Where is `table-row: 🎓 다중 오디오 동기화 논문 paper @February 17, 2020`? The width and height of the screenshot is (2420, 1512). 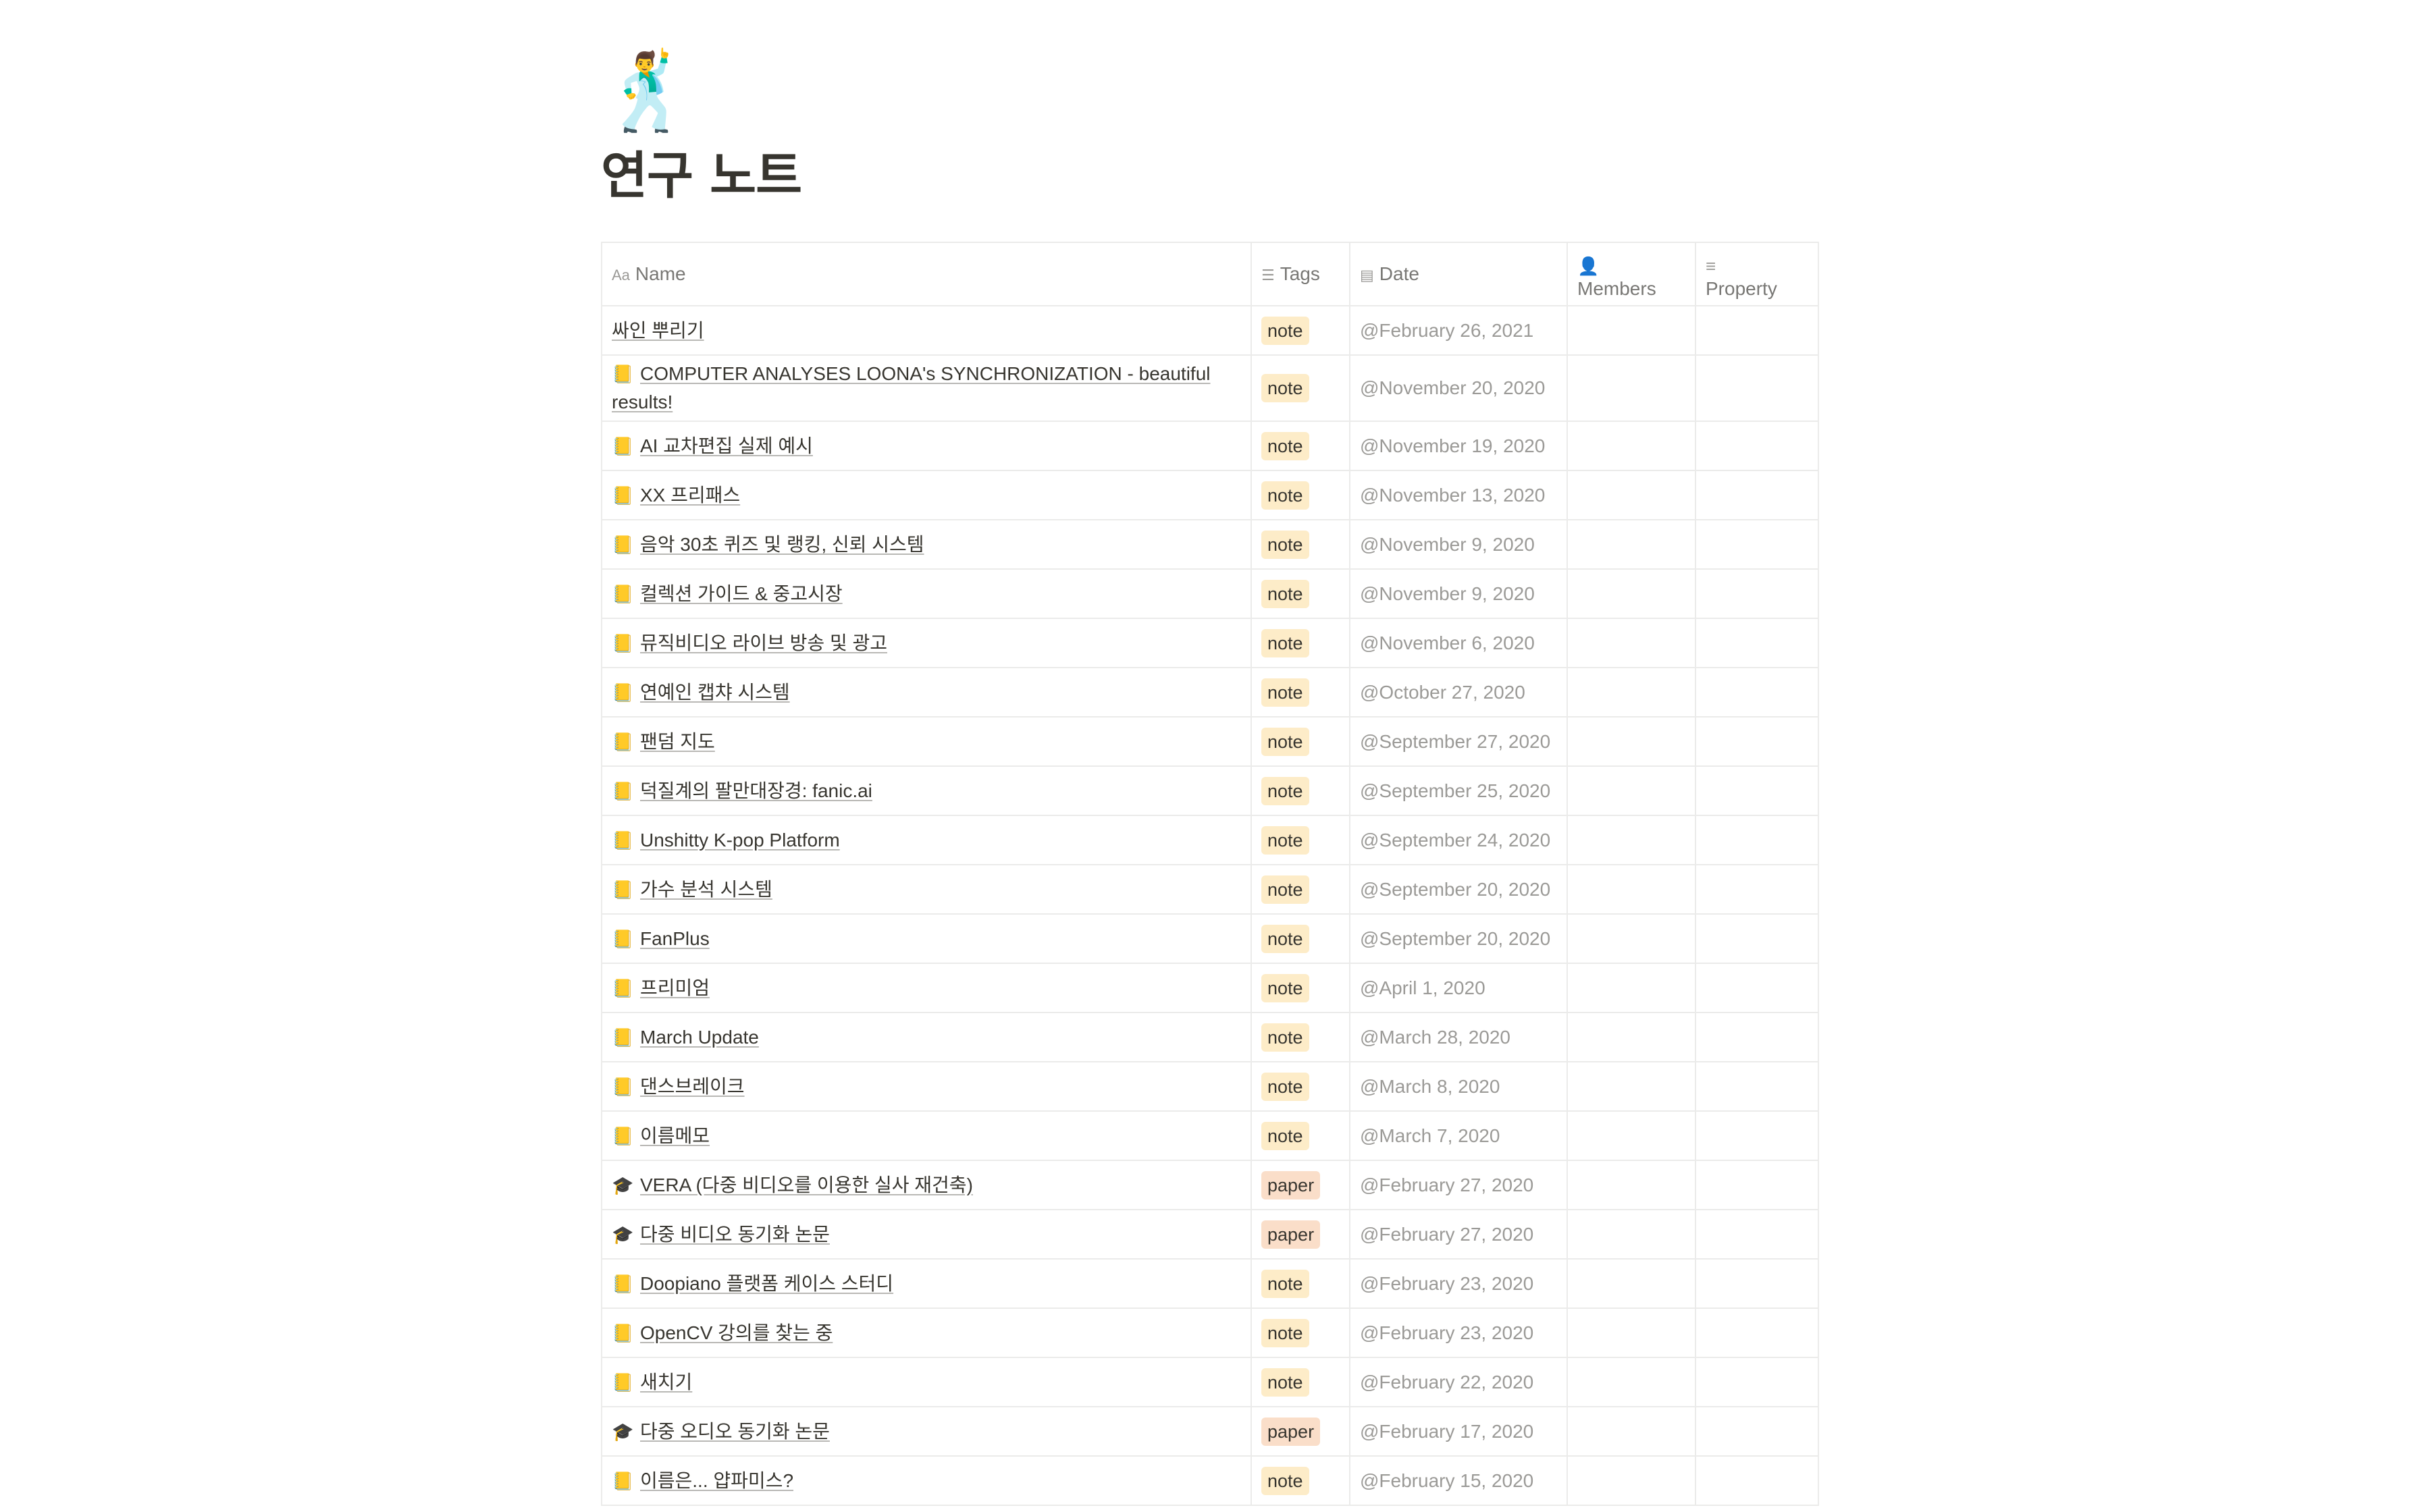 table-row: 🎓 다중 오디오 동기화 논문 paper @February 17, 2020 is located at coordinates (1210, 1431).